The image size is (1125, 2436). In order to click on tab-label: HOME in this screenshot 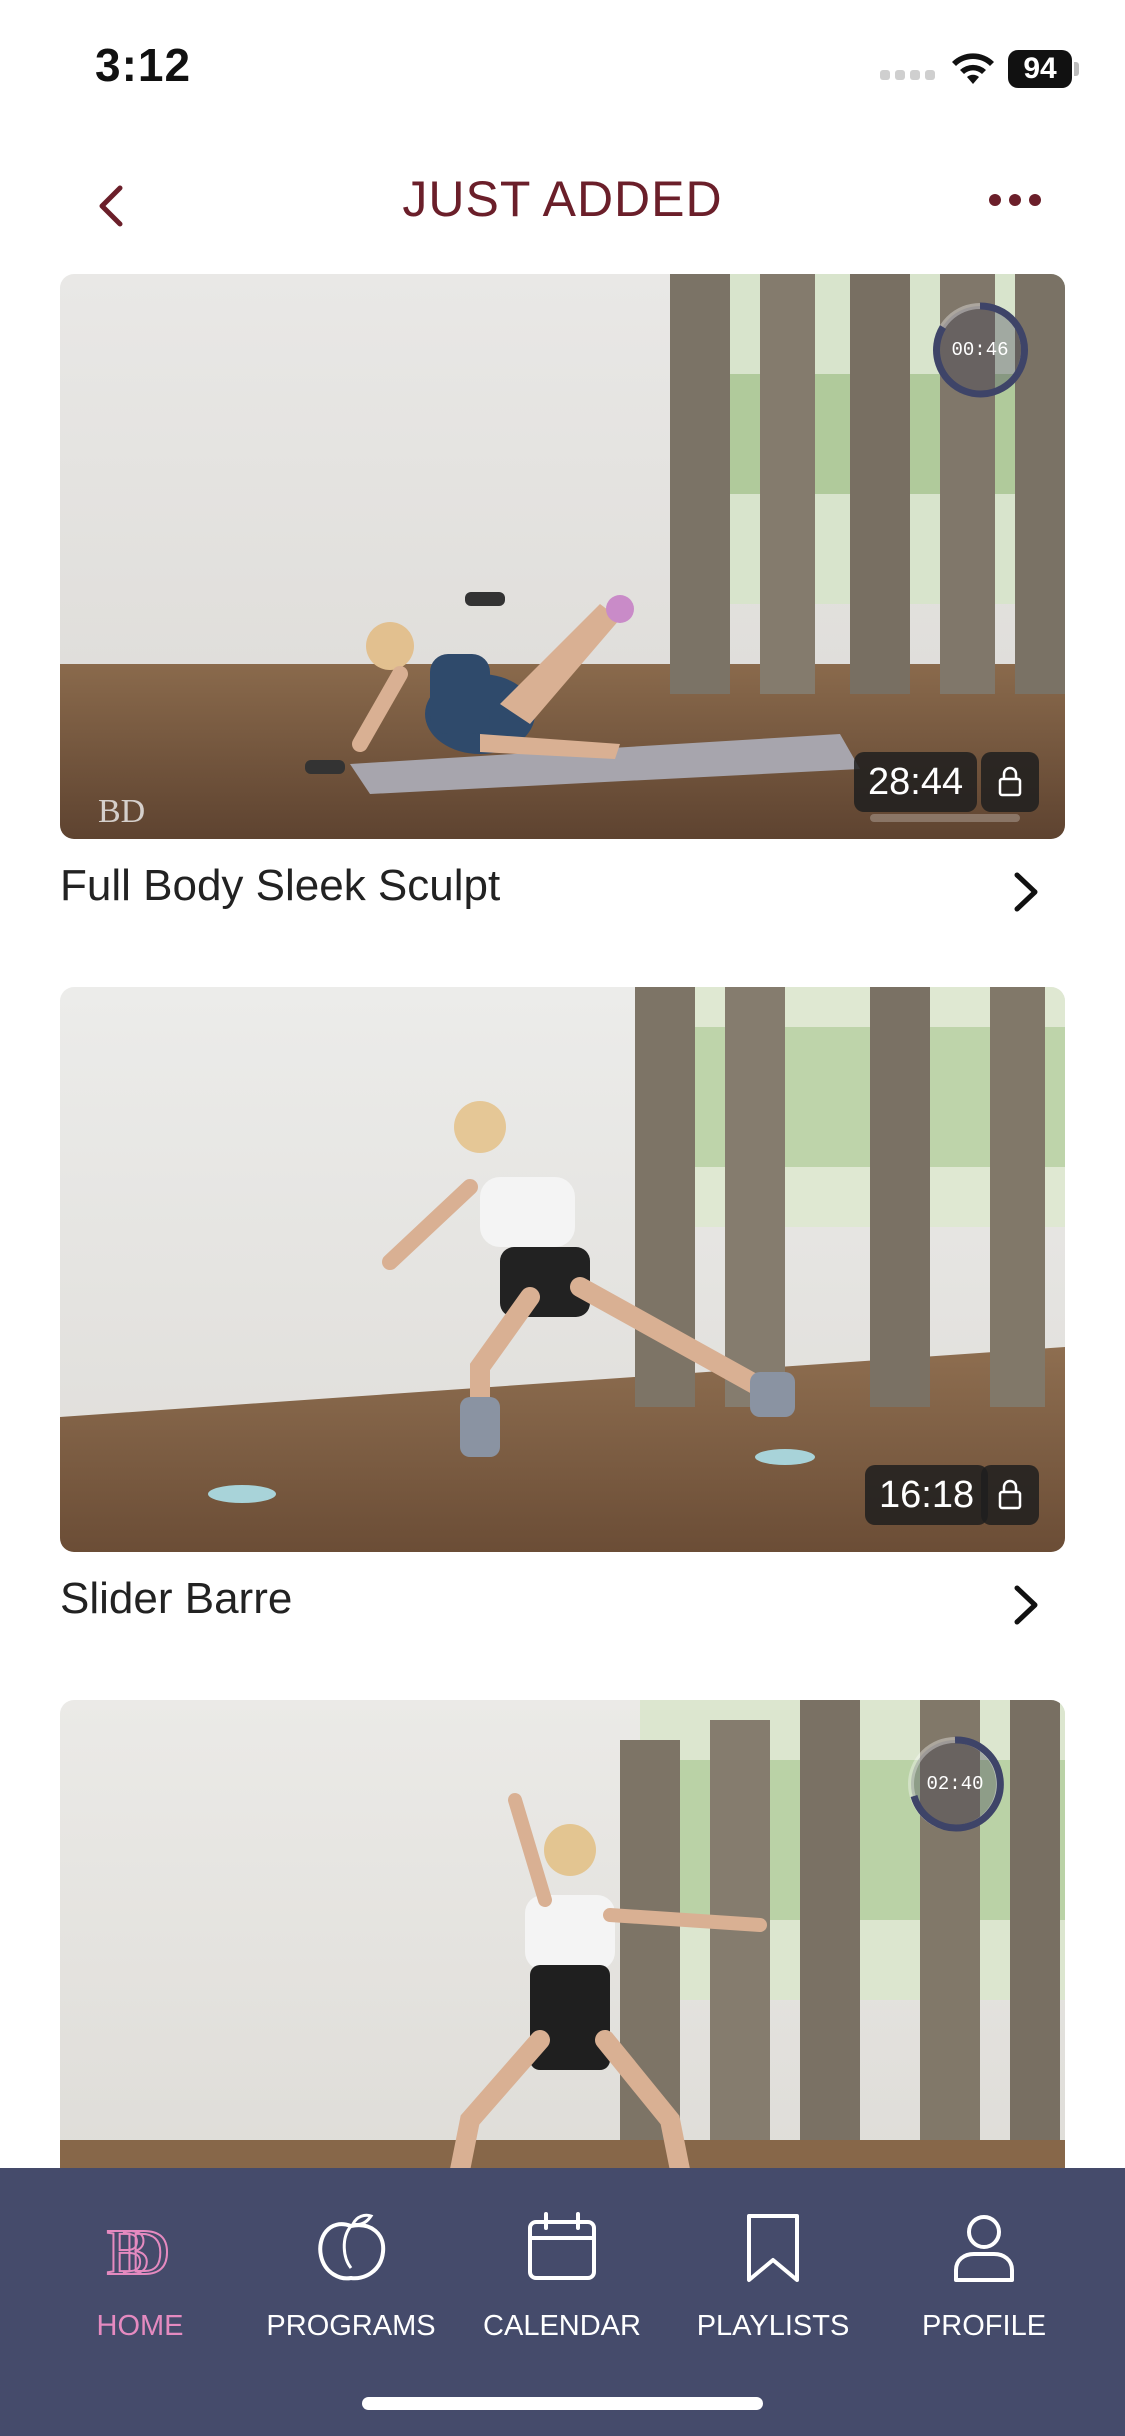, I will do `click(140, 2326)`.